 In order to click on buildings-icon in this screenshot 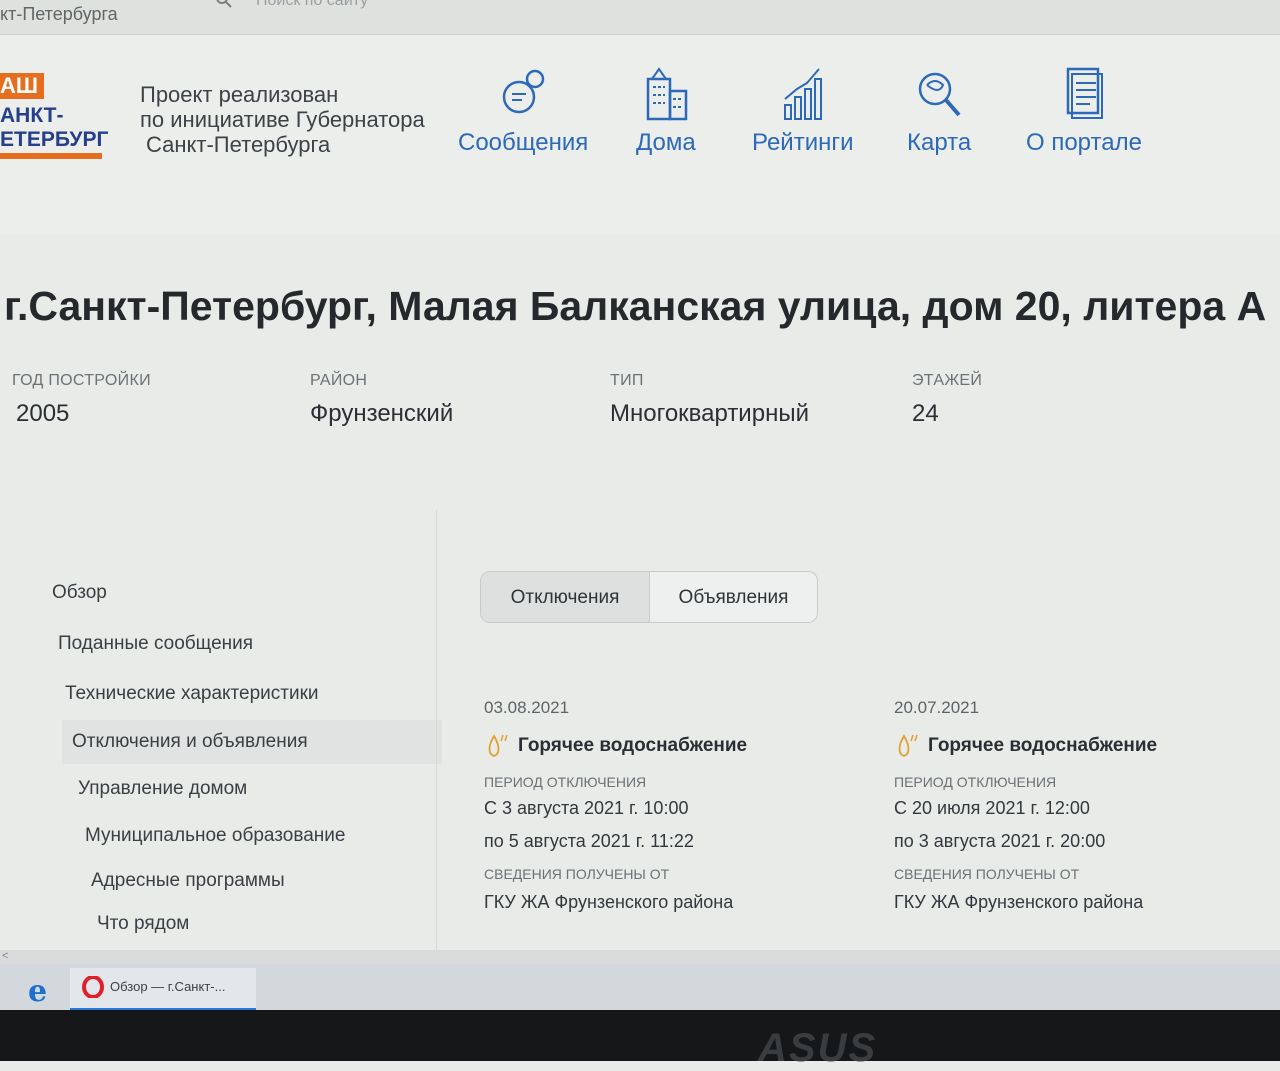, I will do `click(667, 94)`.